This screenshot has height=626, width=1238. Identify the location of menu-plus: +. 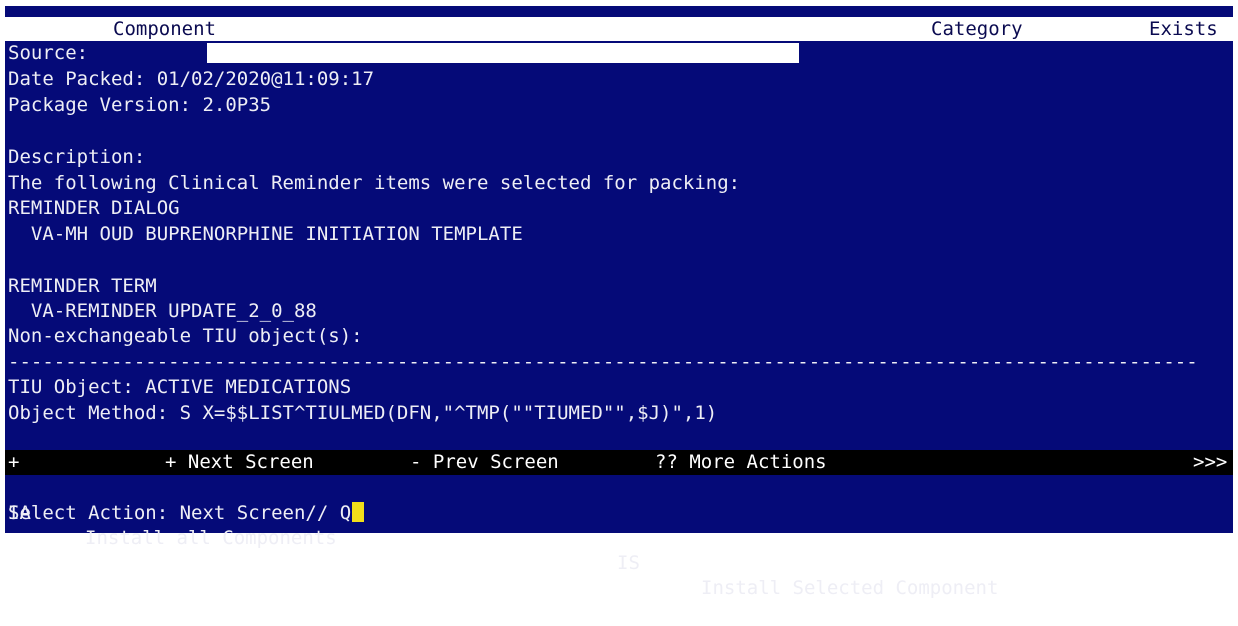
(14, 462).